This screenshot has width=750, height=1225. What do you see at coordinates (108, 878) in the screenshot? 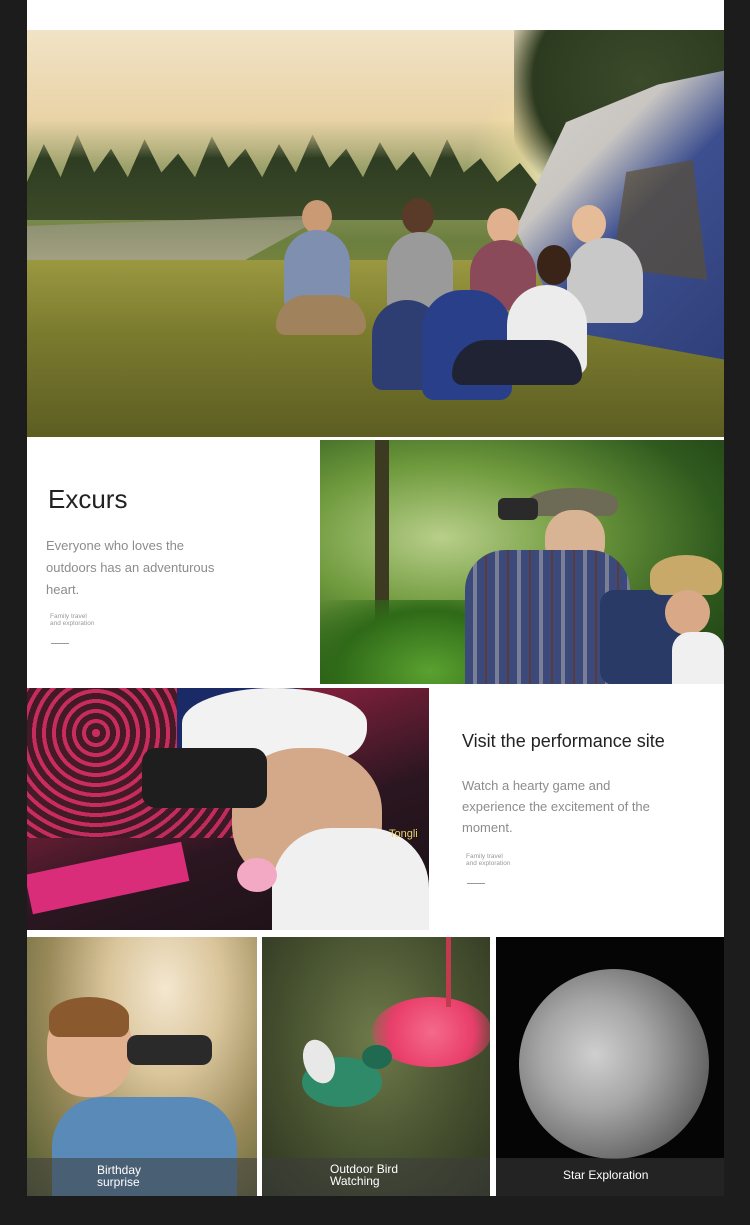
I see `pink-banner` at bounding box center [108, 878].